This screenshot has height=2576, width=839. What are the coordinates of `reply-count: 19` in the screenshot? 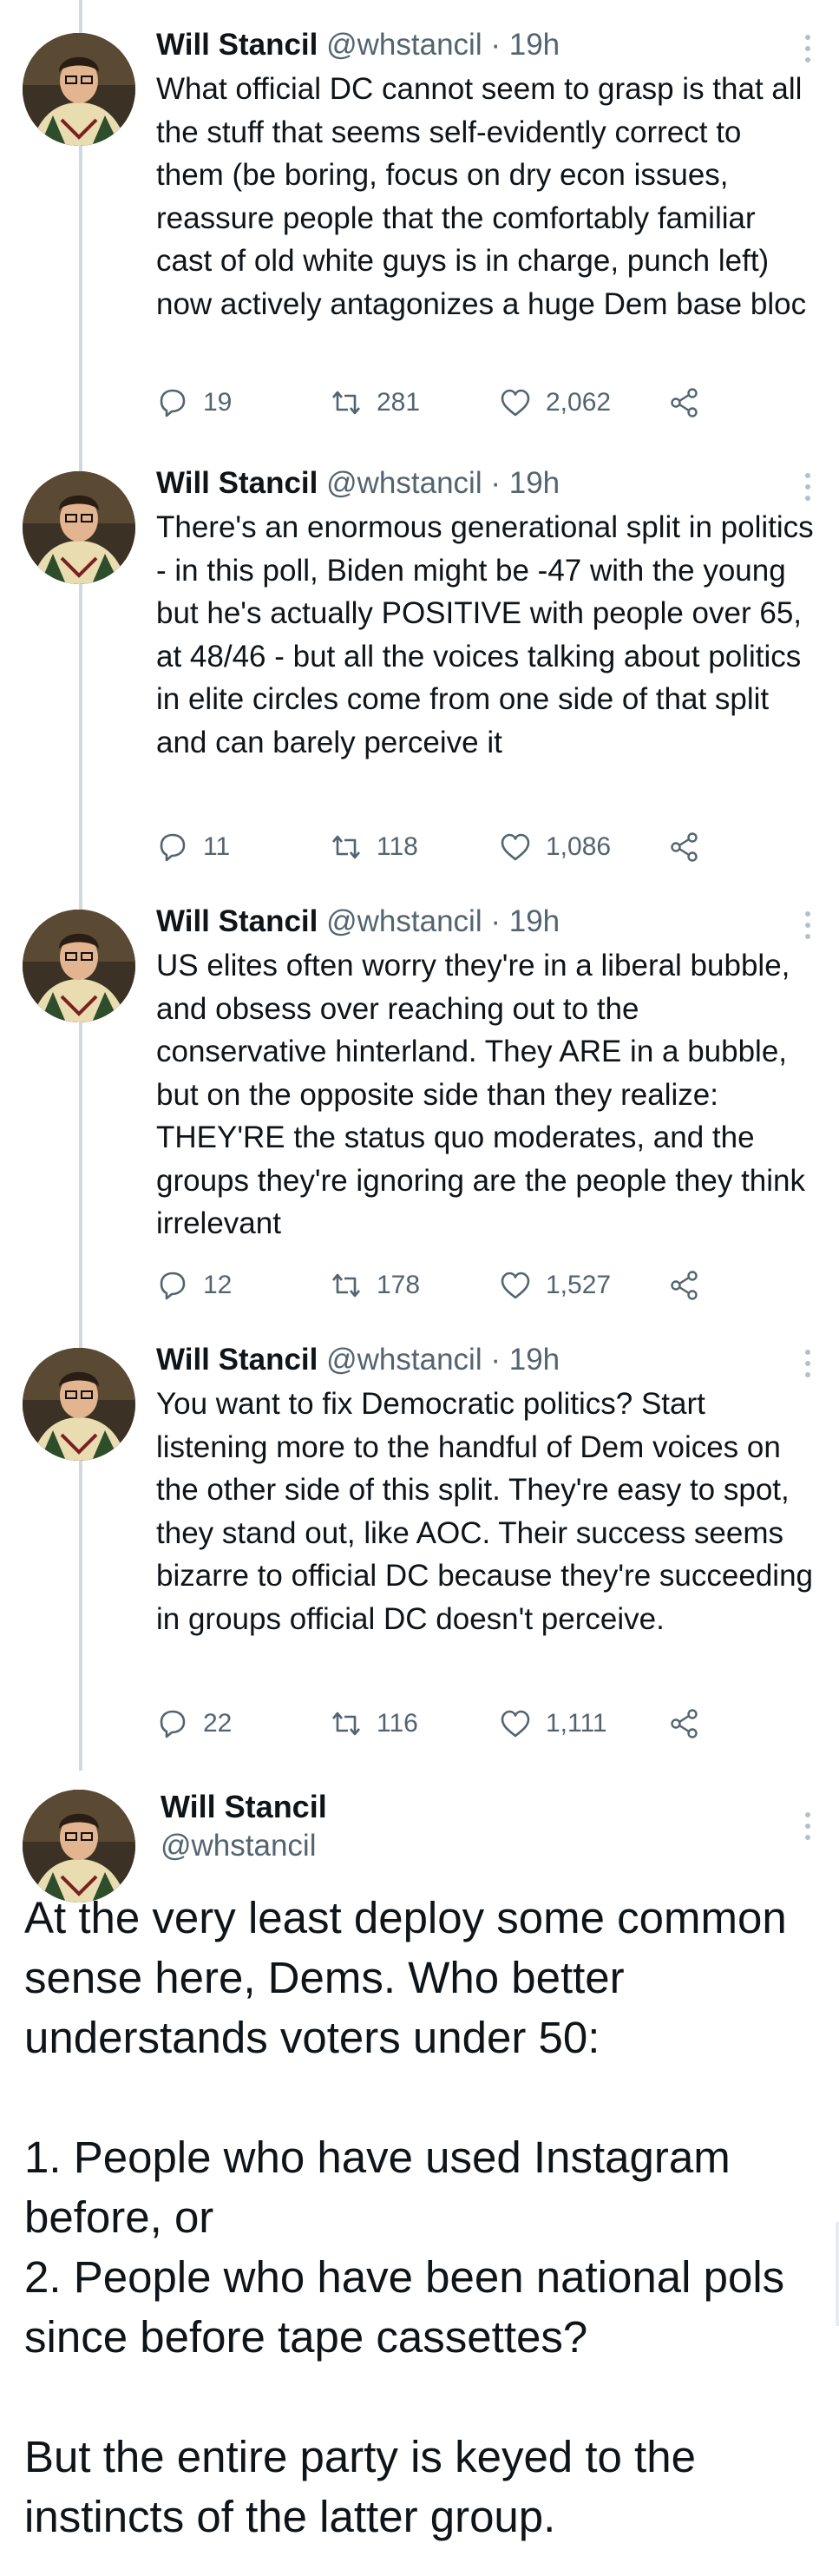 It's located at (218, 402).